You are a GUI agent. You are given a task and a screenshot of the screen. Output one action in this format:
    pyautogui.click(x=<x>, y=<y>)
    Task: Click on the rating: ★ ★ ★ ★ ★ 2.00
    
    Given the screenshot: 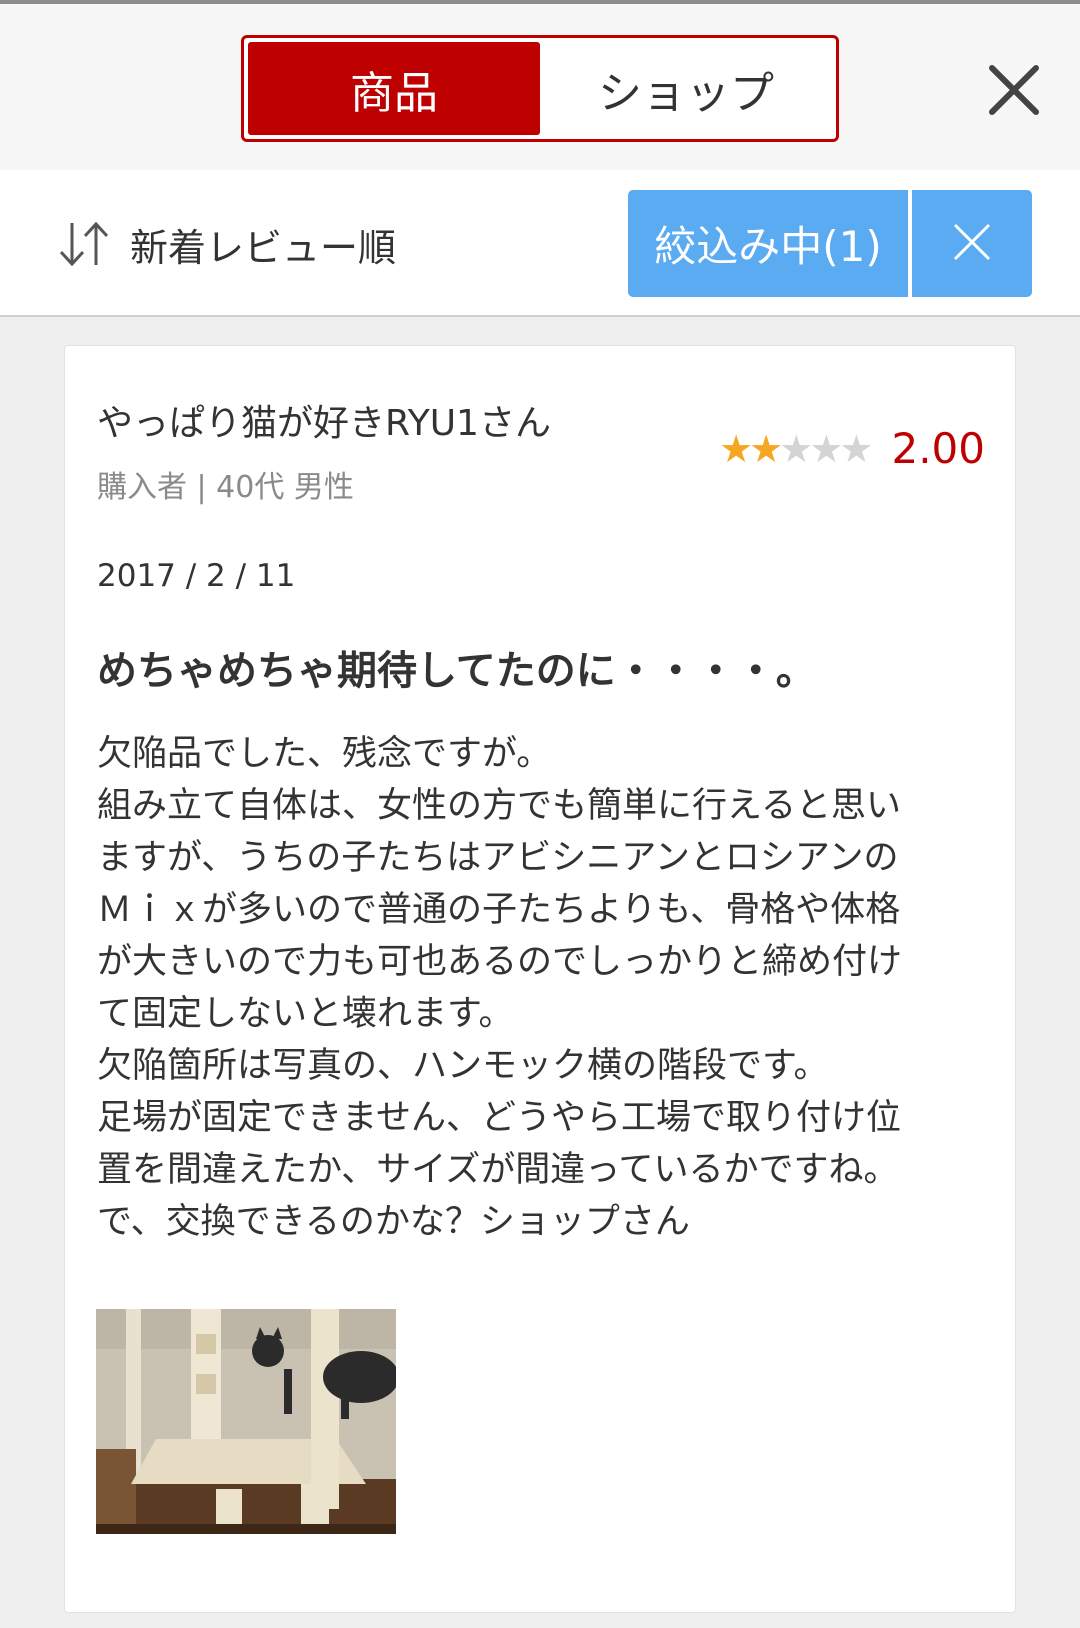 What is the action you would take?
    pyautogui.click(x=852, y=448)
    